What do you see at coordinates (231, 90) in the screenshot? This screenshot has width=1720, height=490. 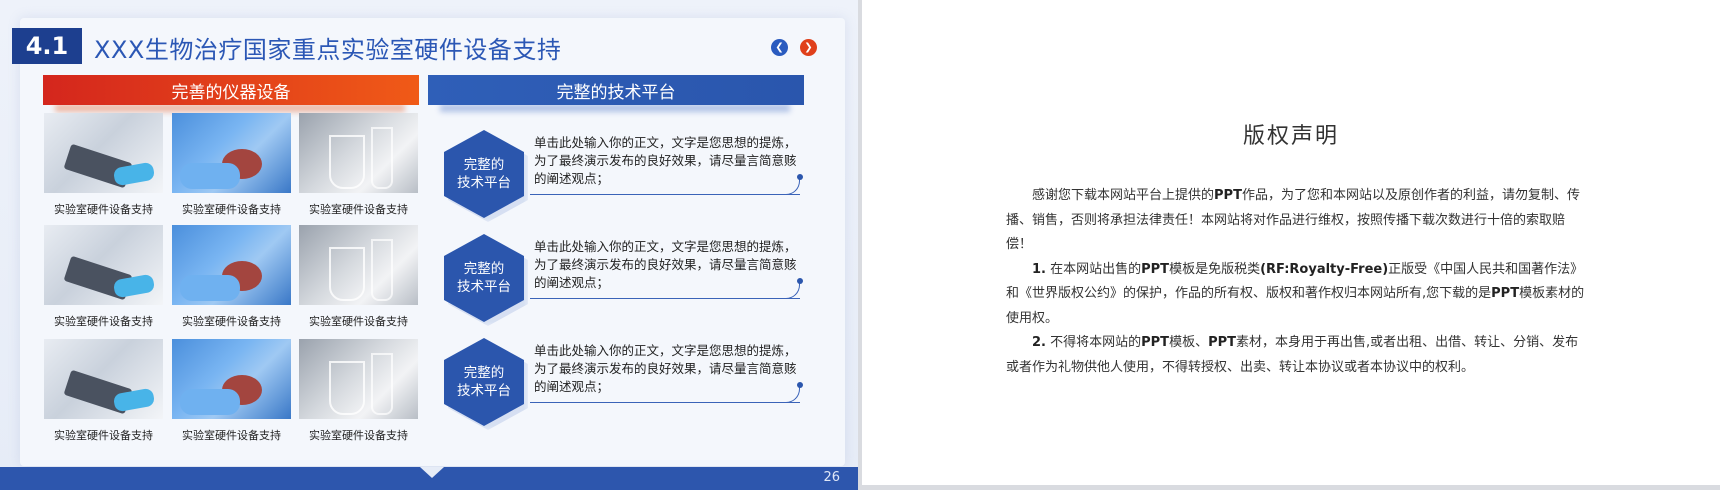 I see `instruments-header: 完善的仪器设备` at bounding box center [231, 90].